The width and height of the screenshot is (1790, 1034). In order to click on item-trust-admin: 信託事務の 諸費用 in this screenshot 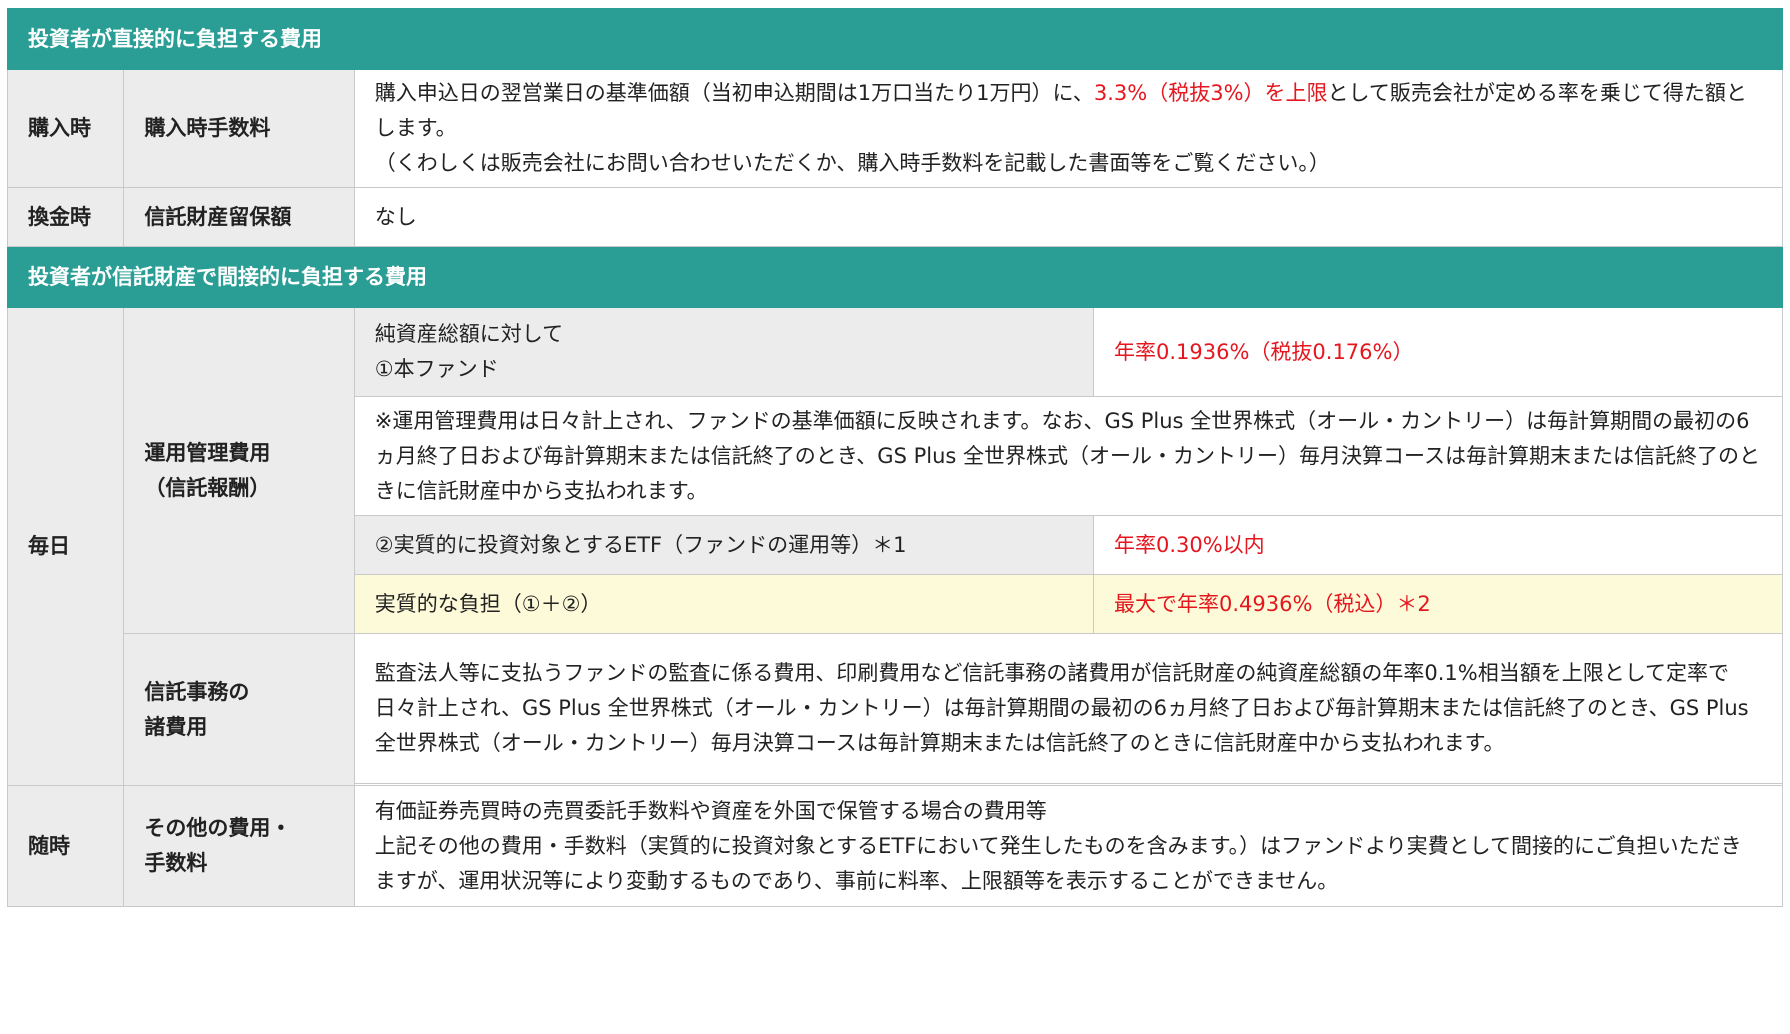, I will do `click(239, 709)`.